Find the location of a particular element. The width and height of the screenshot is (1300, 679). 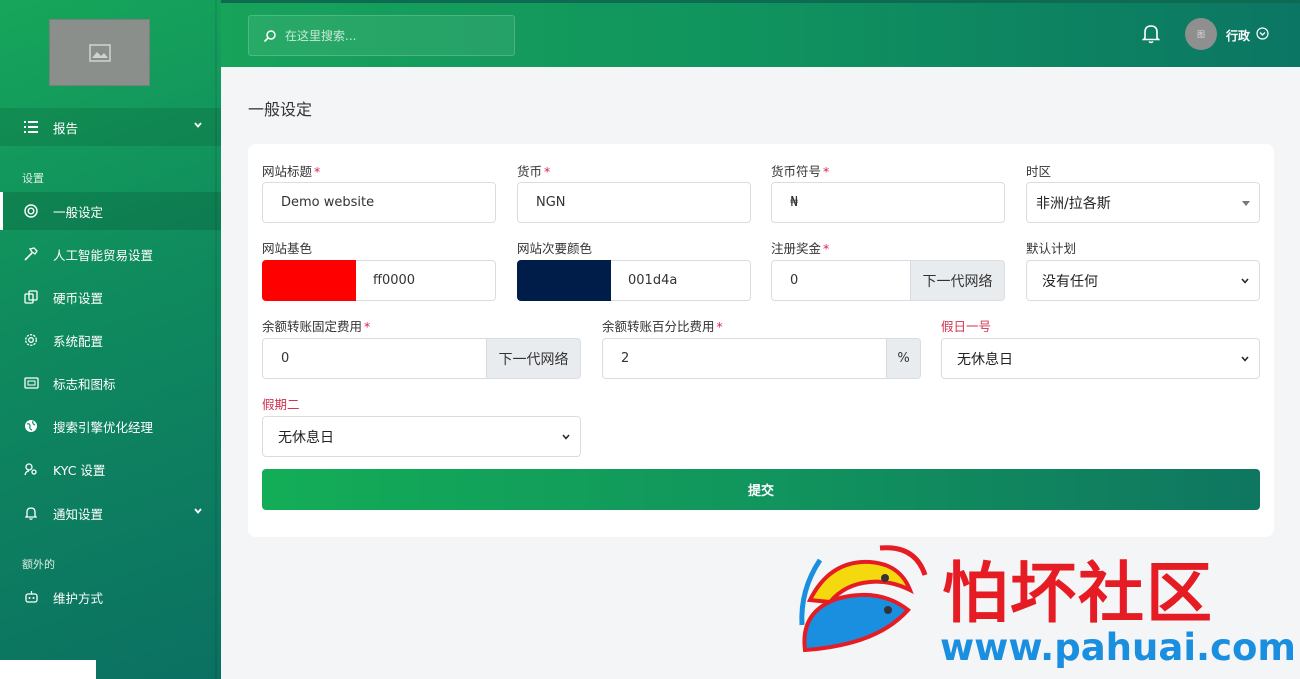

bell-icon is located at coordinates (31, 513).